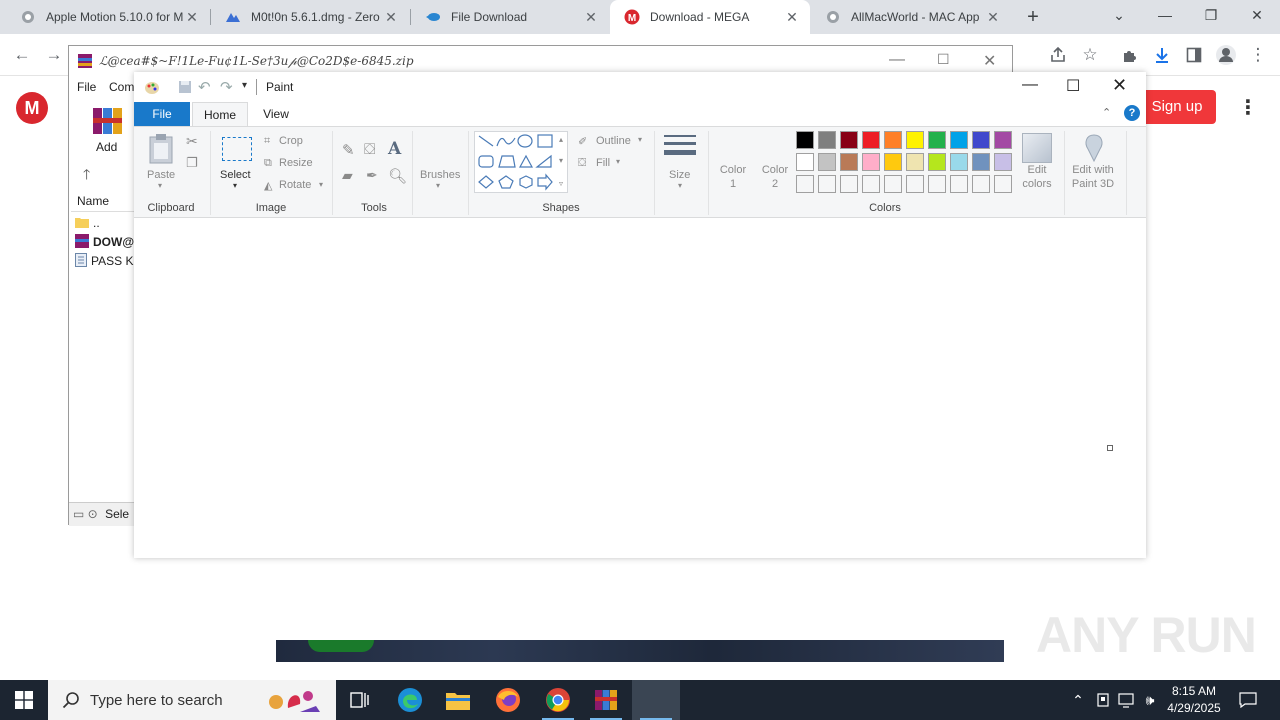  I want to click on collapse-ribbon-icon: ⌃, so click(1106, 112).